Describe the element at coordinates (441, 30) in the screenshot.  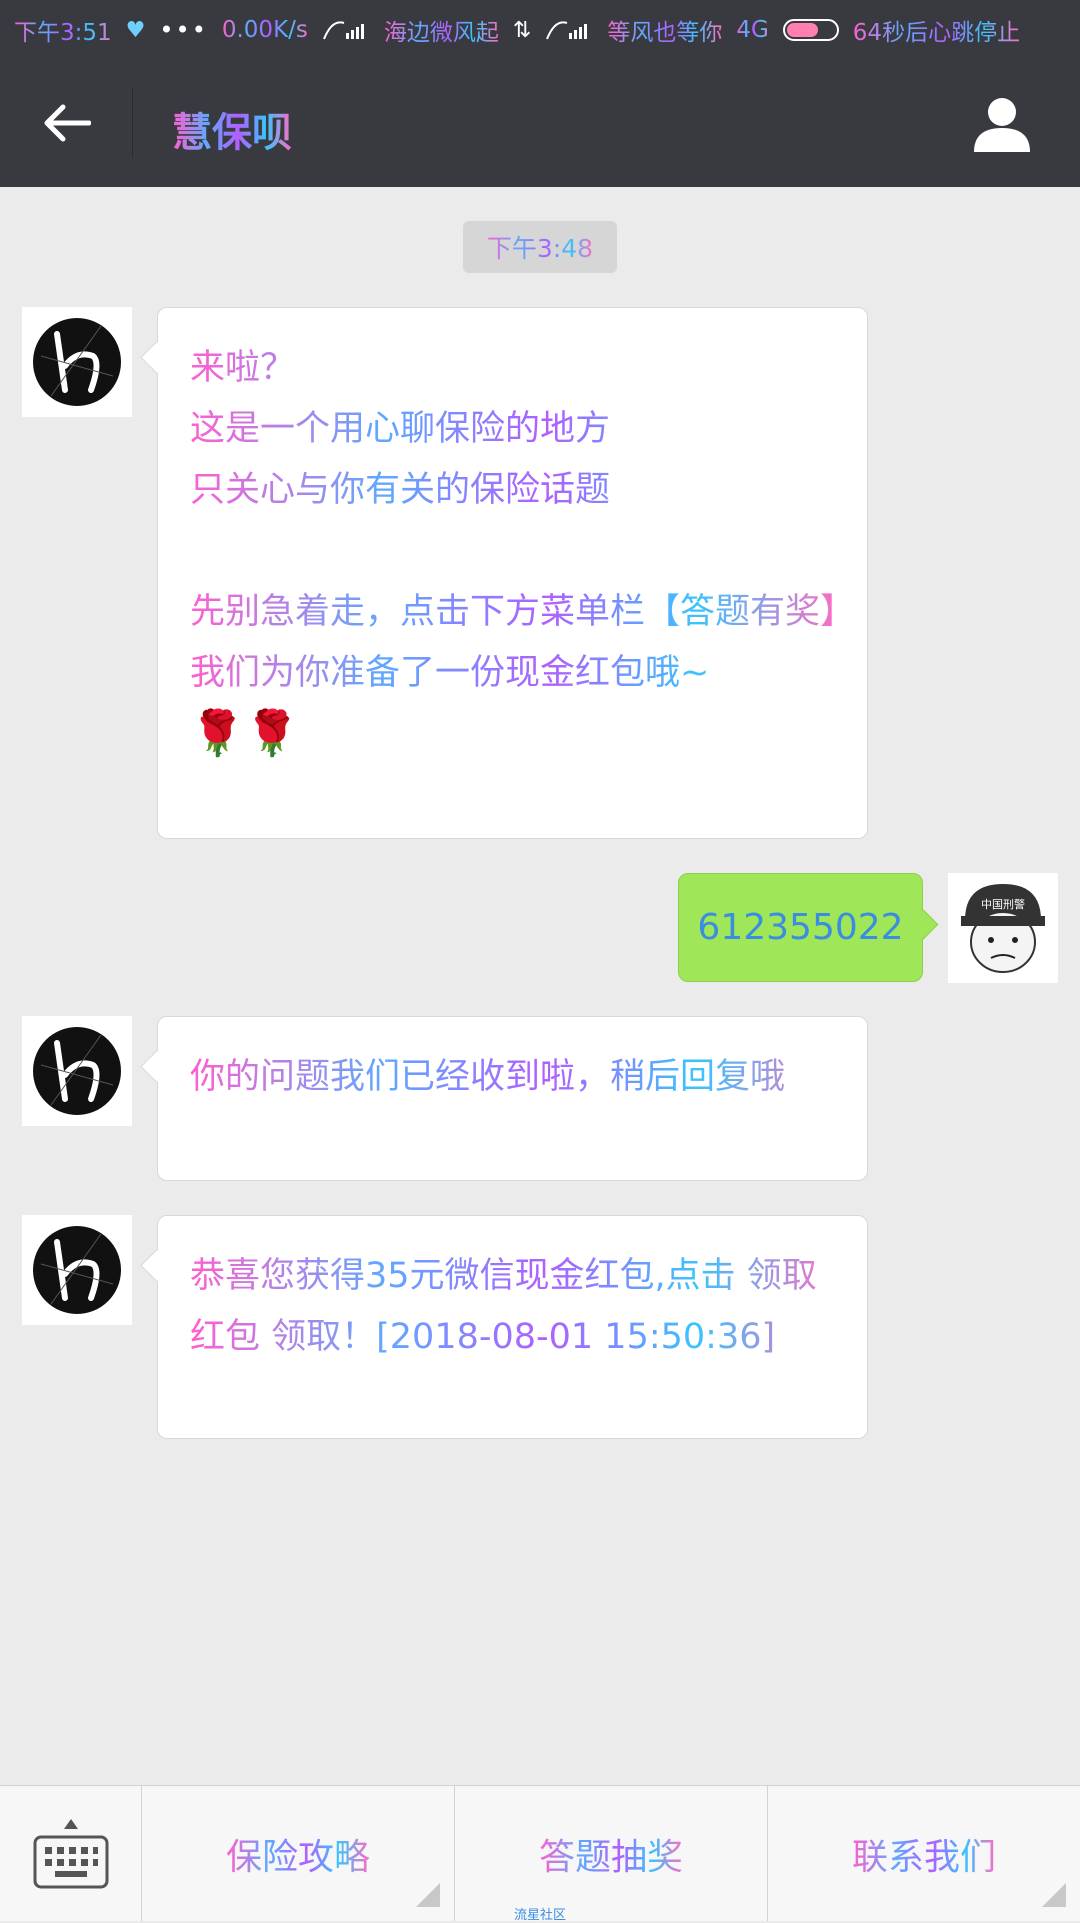
I see `carrier-1: 海边微风起` at that location.